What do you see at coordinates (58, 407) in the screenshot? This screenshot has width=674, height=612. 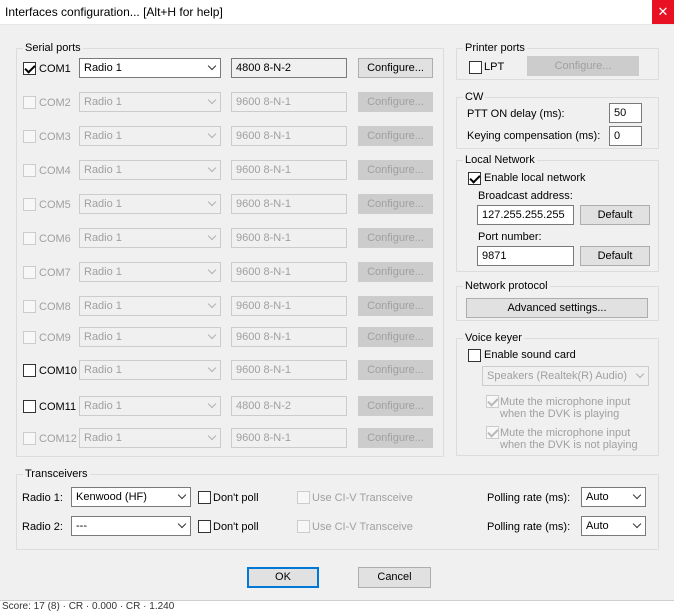 I see `port-label: COM11` at bounding box center [58, 407].